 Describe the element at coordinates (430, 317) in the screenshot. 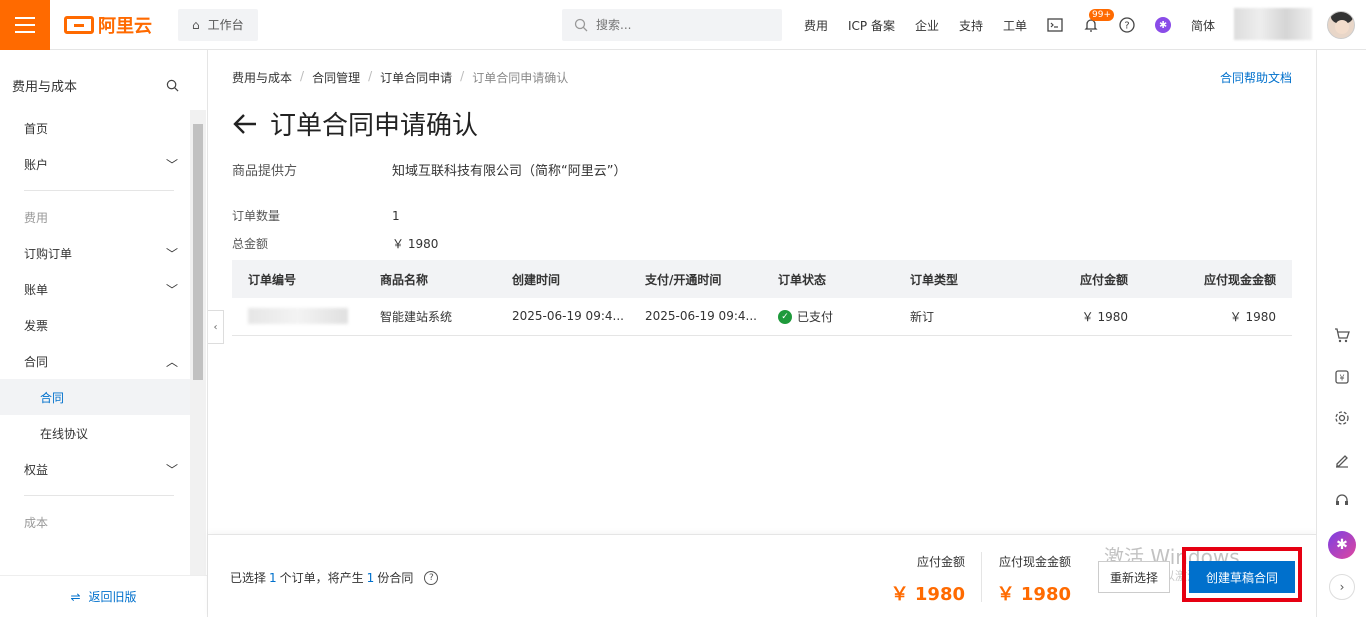

I see `product-cell: 智能建站系统` at that location.